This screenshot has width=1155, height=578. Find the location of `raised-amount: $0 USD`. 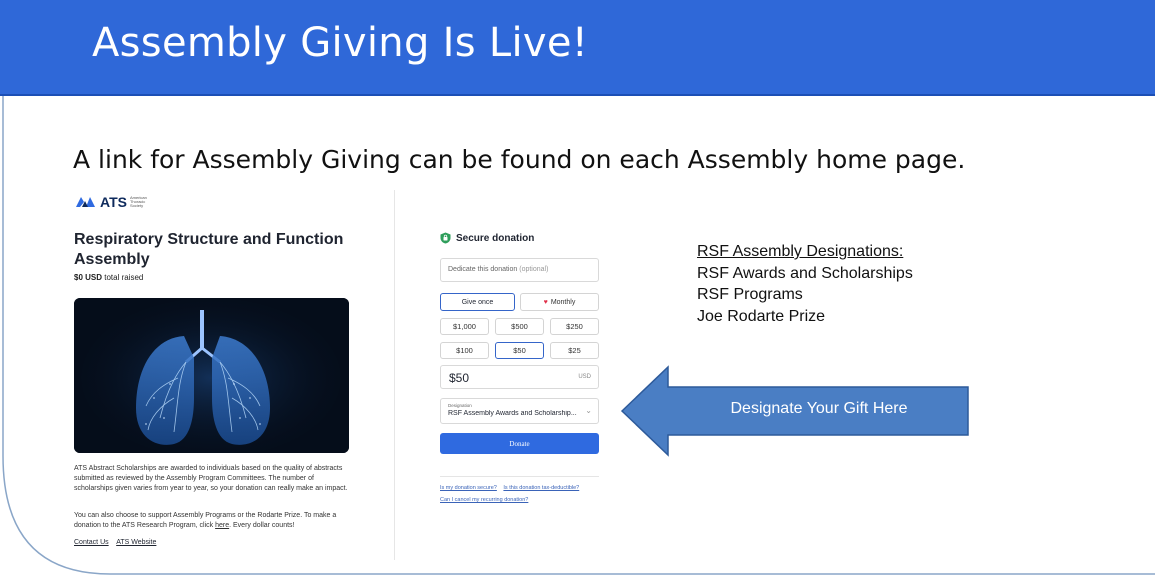

raised-amount: $0 USD is located at coordinates (88, 277).